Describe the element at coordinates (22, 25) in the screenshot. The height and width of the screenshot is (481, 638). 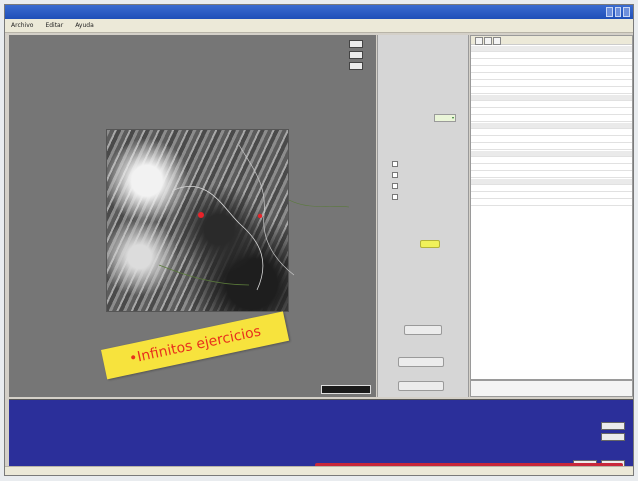
I see `menu-archivo: Archivo` at that location.